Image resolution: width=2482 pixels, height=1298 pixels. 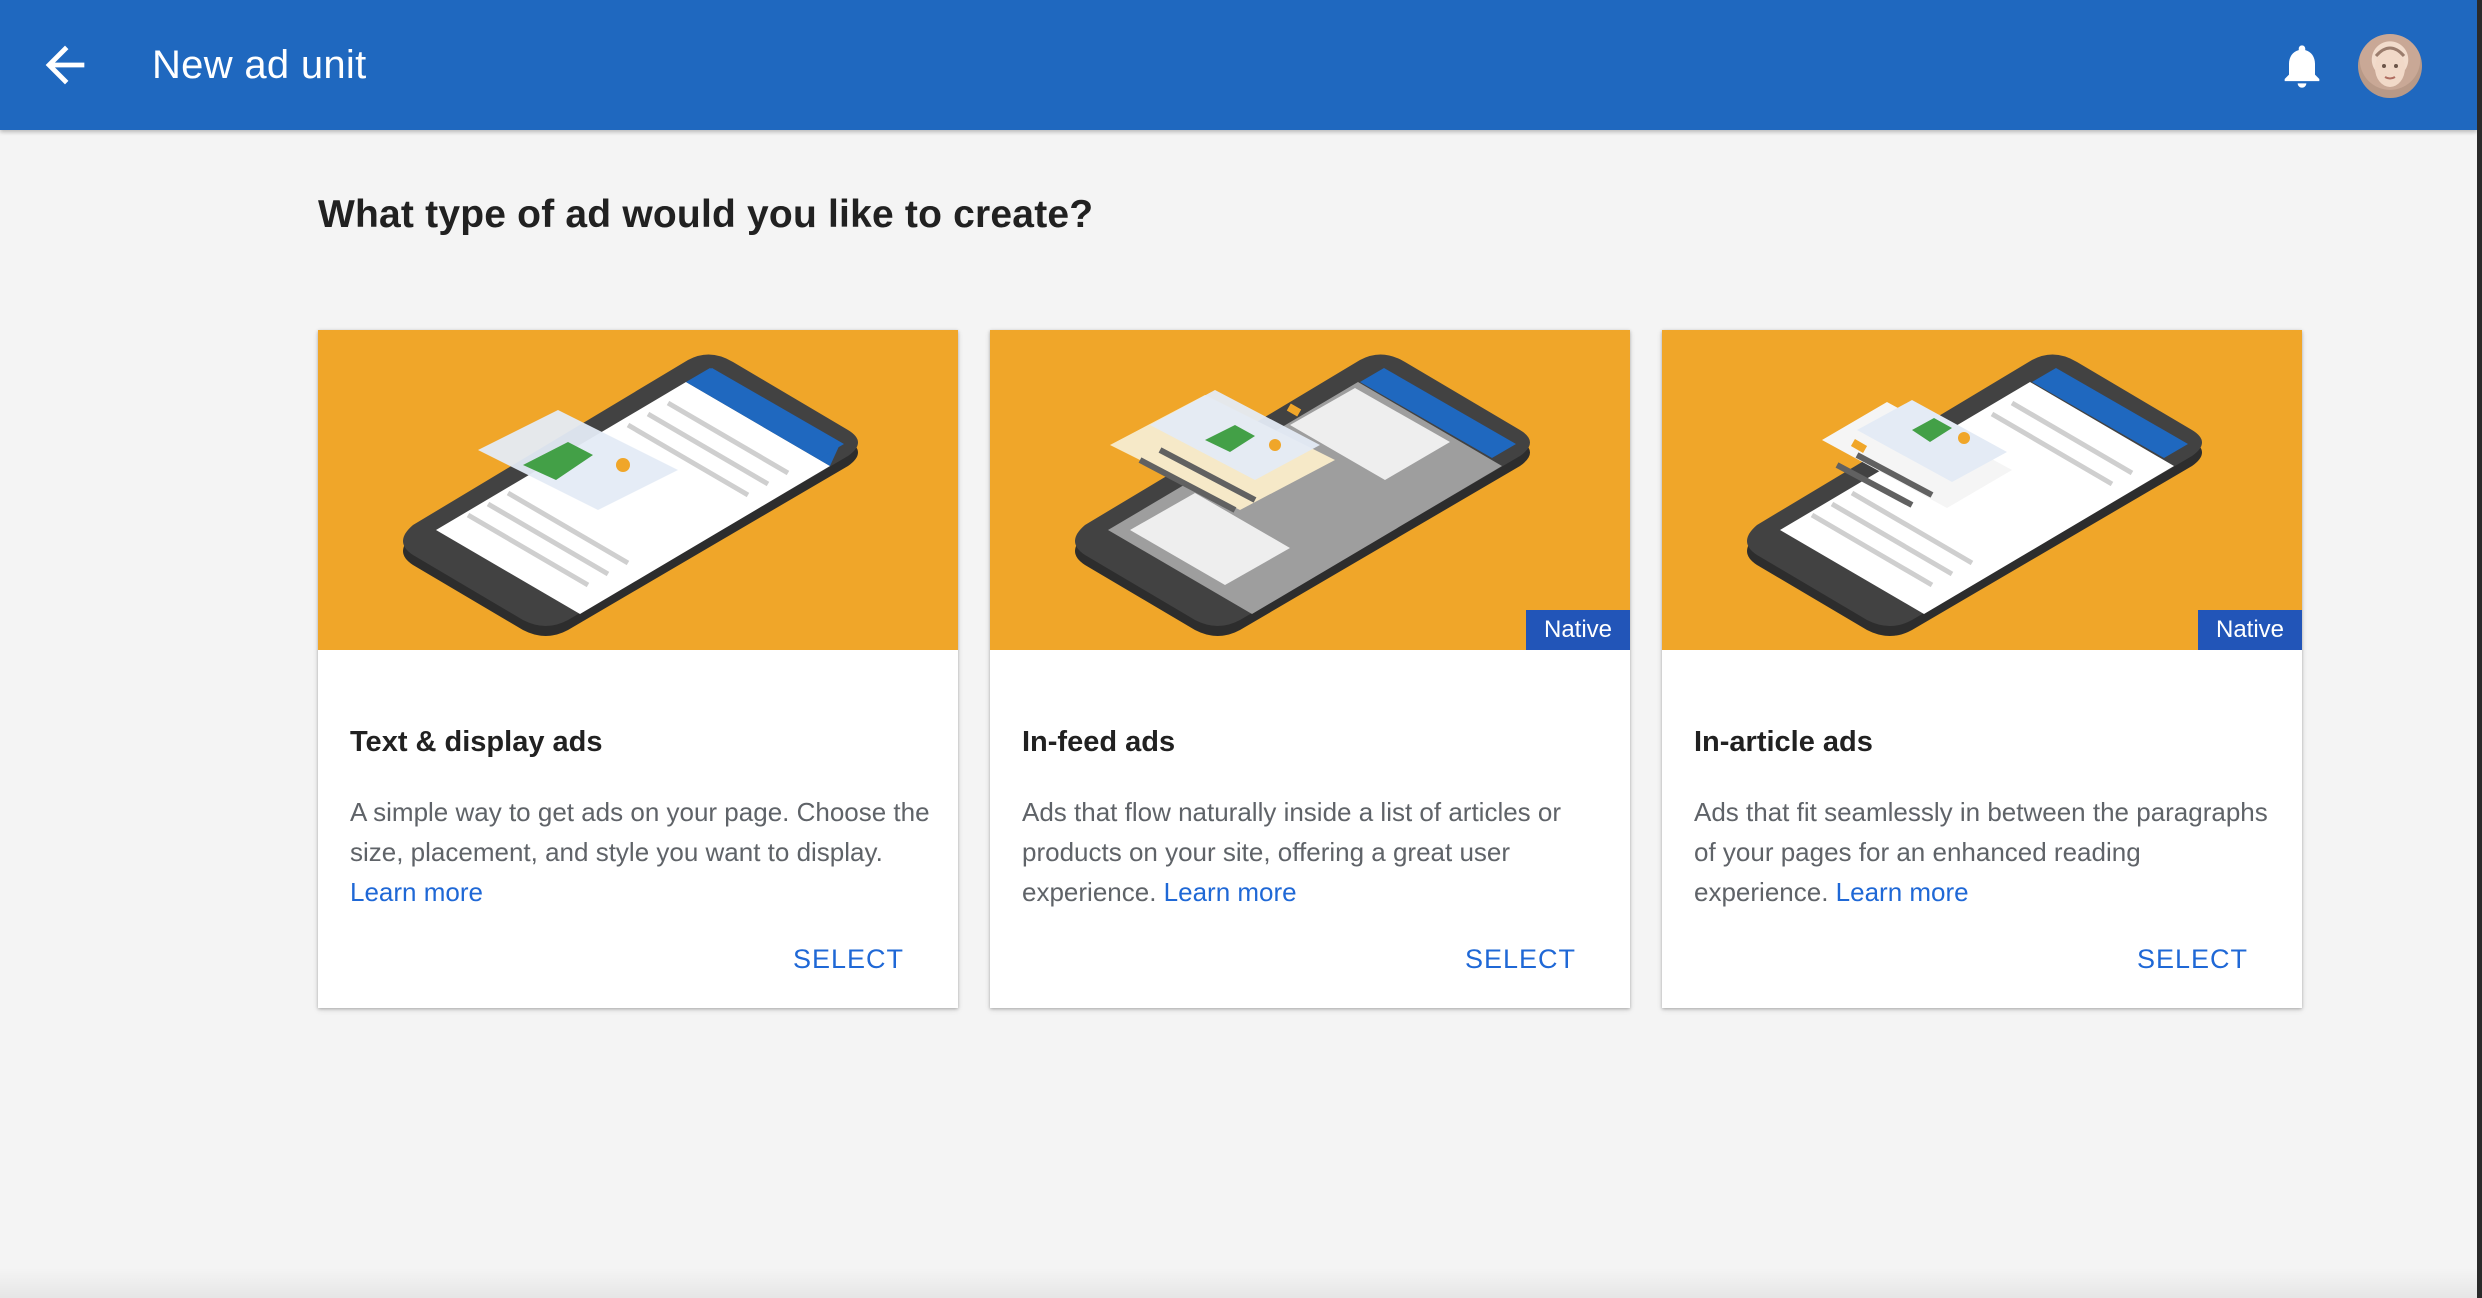 I want to click on phone-text-display-illustration, so click(x=630, y=495).